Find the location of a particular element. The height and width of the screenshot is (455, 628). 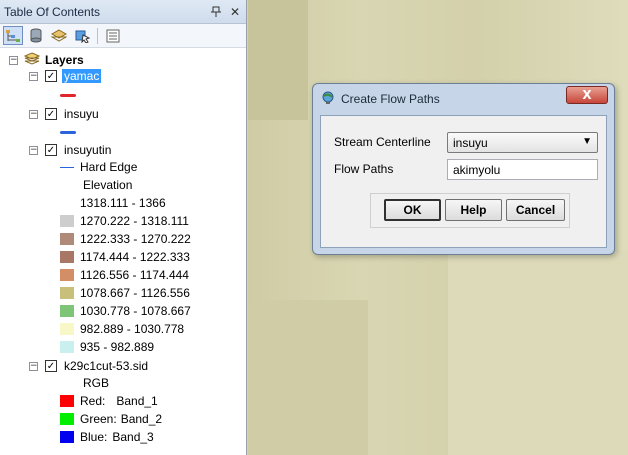

band-name: Band_2 is located at coordinates (141, 419).